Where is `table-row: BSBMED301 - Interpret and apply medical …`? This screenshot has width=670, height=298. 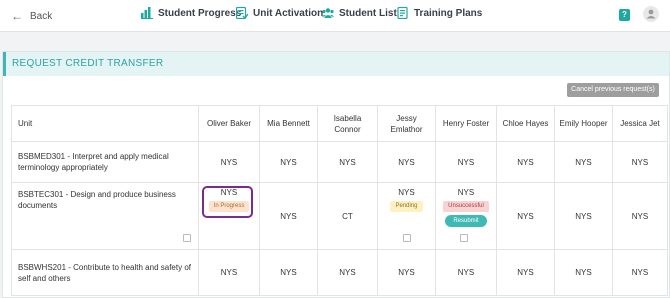
table-row: BSBMED301 - Interpret and apply medical … is located at coordinates (339, 162).